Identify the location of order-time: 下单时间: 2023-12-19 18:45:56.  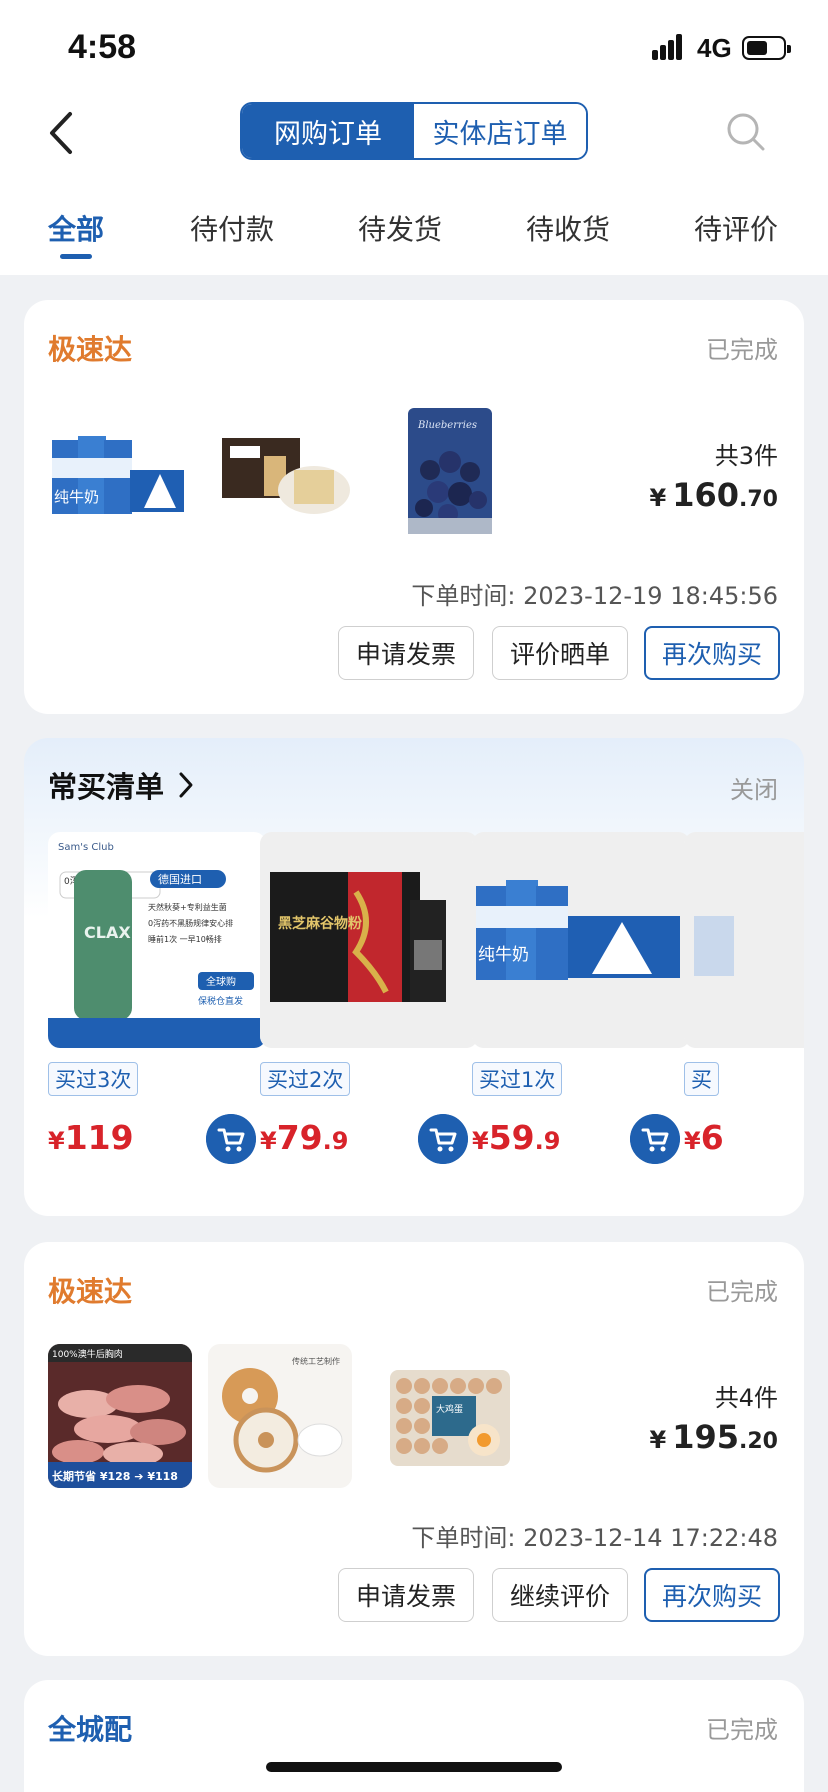
(594, 596).